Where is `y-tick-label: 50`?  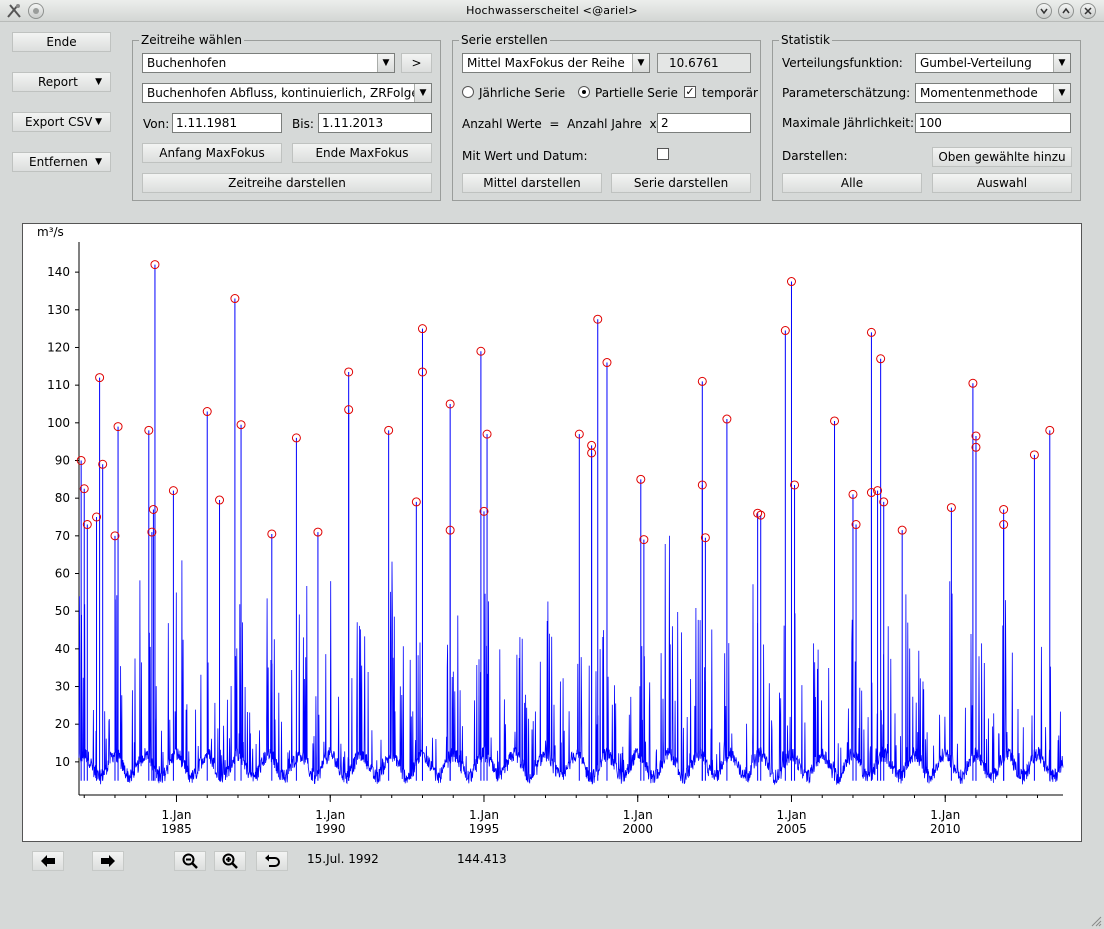
y-tick-label: 50 is located at coordinates (62, 611).